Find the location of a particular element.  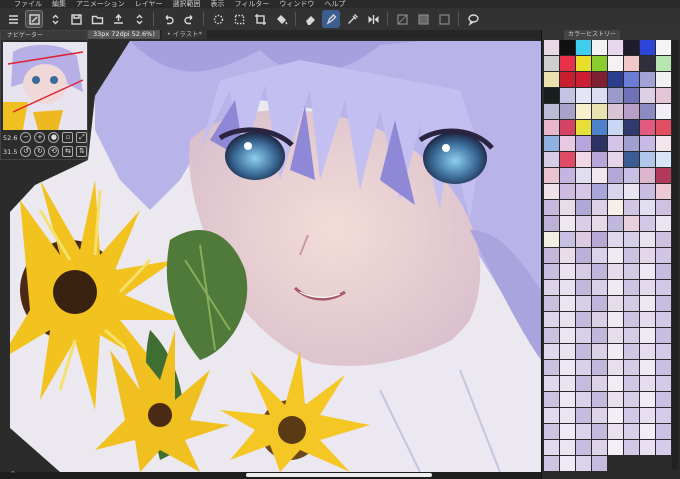

rotate-right-button: ↻ is located at coordinates (40, 151).